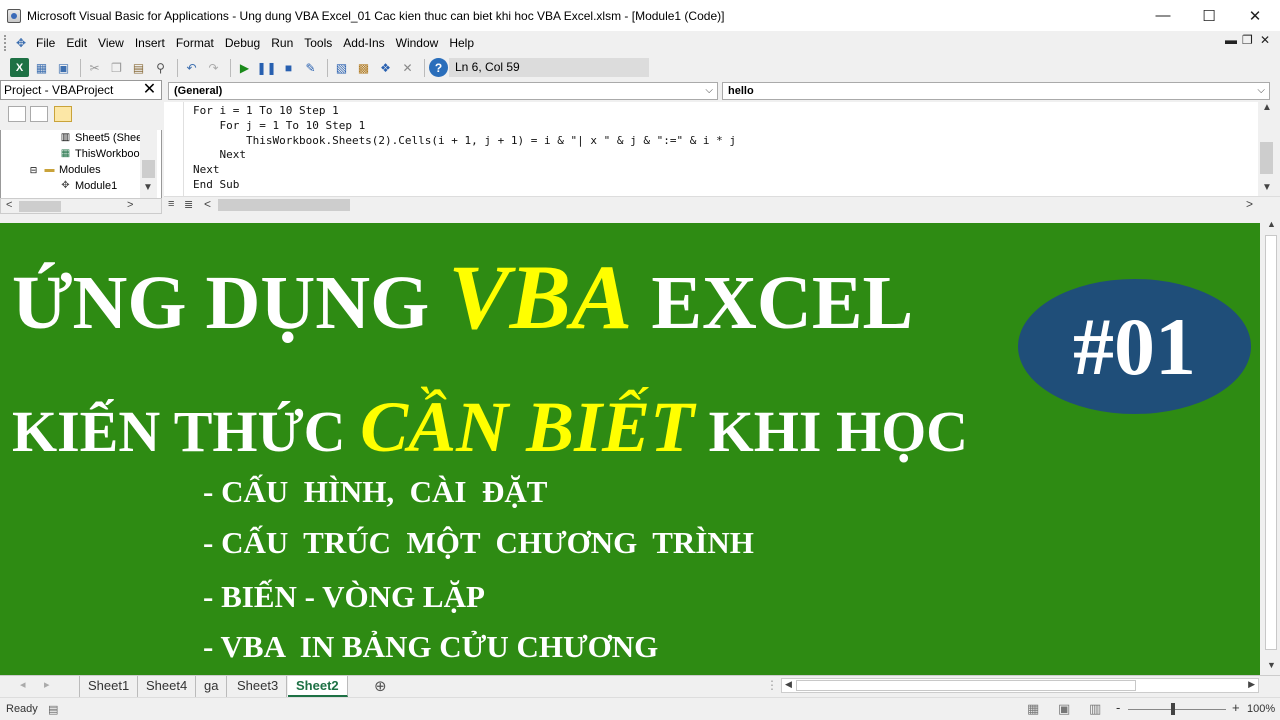 The height and width of the screenshot is (720, 1280). I want to click on properties-icon: ▩, so click(363, 67).